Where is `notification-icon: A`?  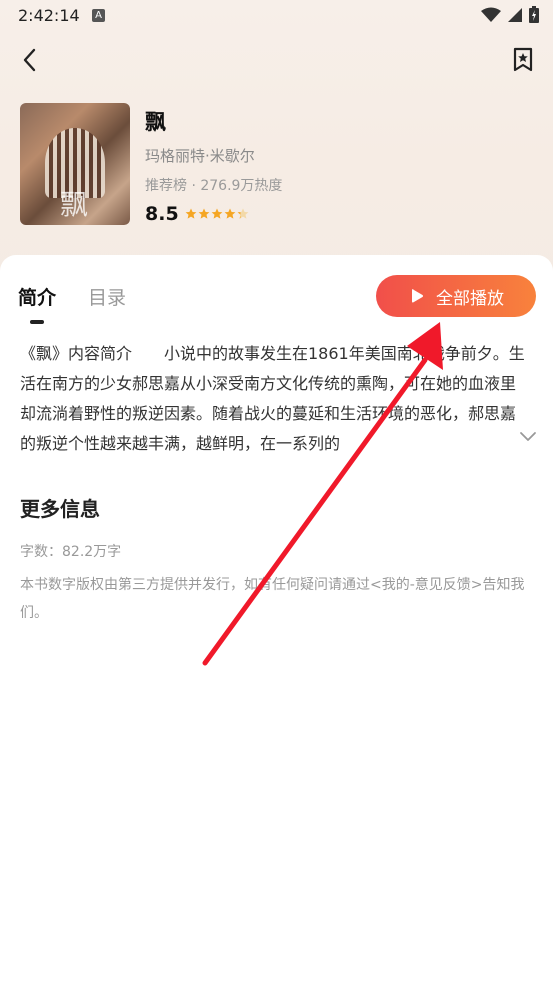
notification-icon: A is located at coordinates (98, 15).